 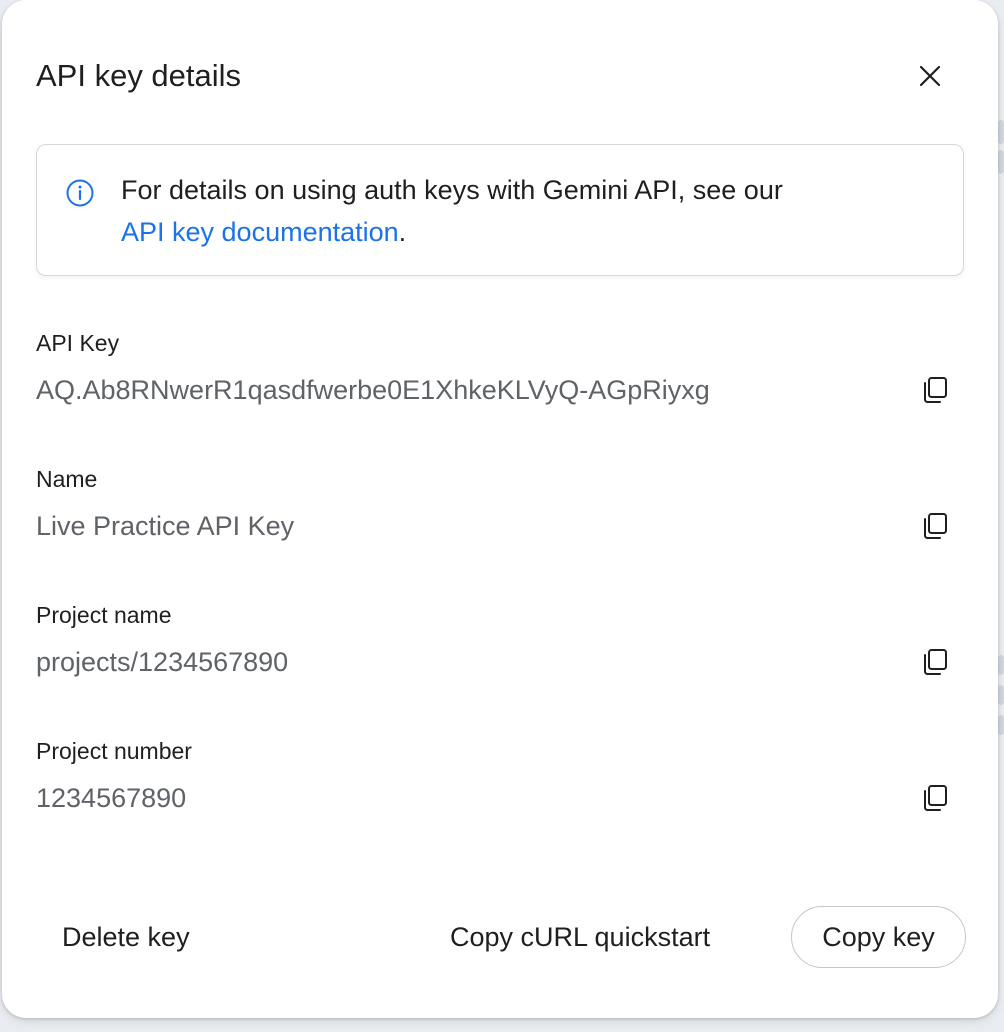 I want to click on dialog-title: API key details, so click(x=139, y=75).